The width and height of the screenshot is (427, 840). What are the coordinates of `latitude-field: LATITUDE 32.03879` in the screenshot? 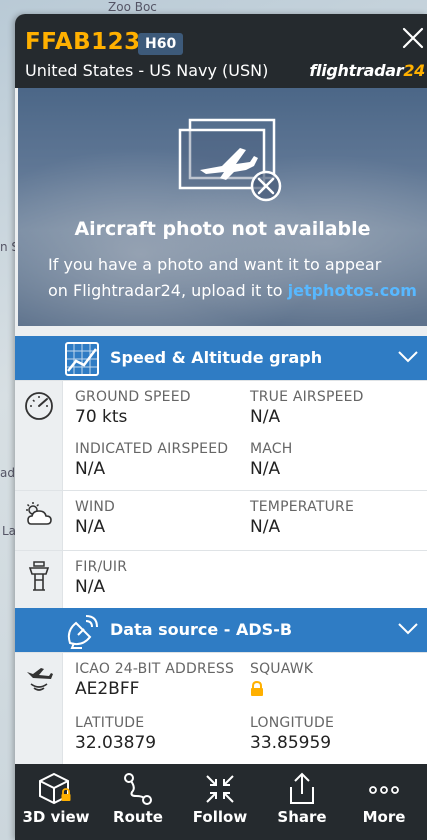 It's located at (116, 734).